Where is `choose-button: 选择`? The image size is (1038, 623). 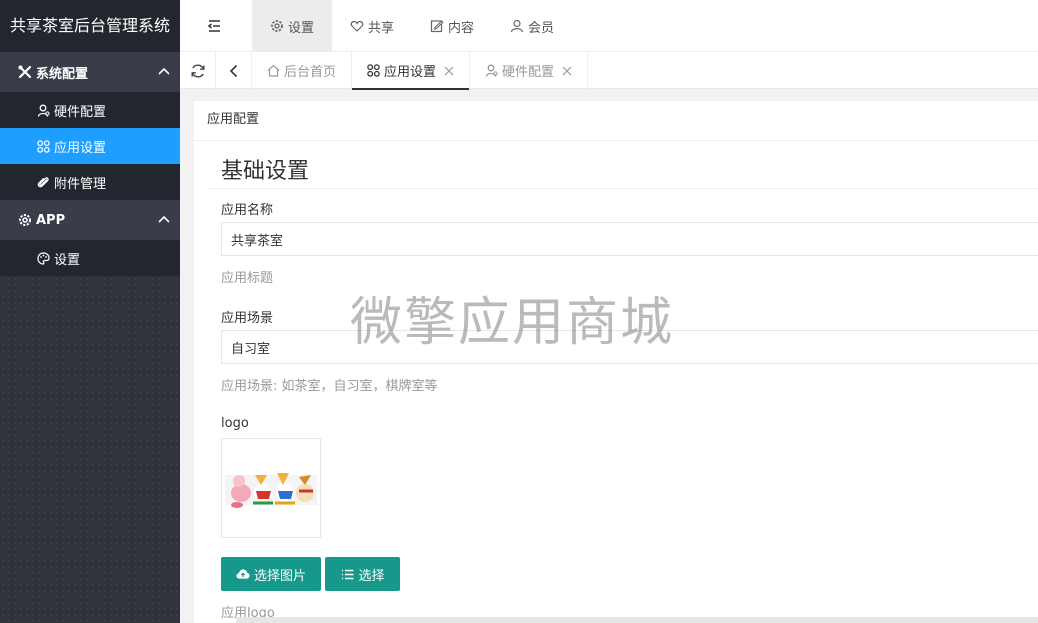 choose-button: 选择 is located at coordinates (362, 574).